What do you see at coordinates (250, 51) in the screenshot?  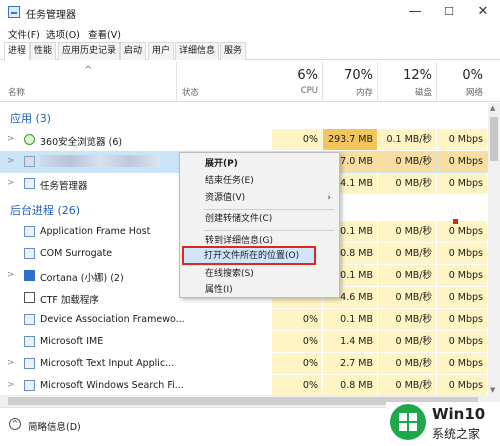 I see `tab-bar: 进程 性能 应用历史记录 启动 用户 详细信息 服务` at bounding box center [250, 51].